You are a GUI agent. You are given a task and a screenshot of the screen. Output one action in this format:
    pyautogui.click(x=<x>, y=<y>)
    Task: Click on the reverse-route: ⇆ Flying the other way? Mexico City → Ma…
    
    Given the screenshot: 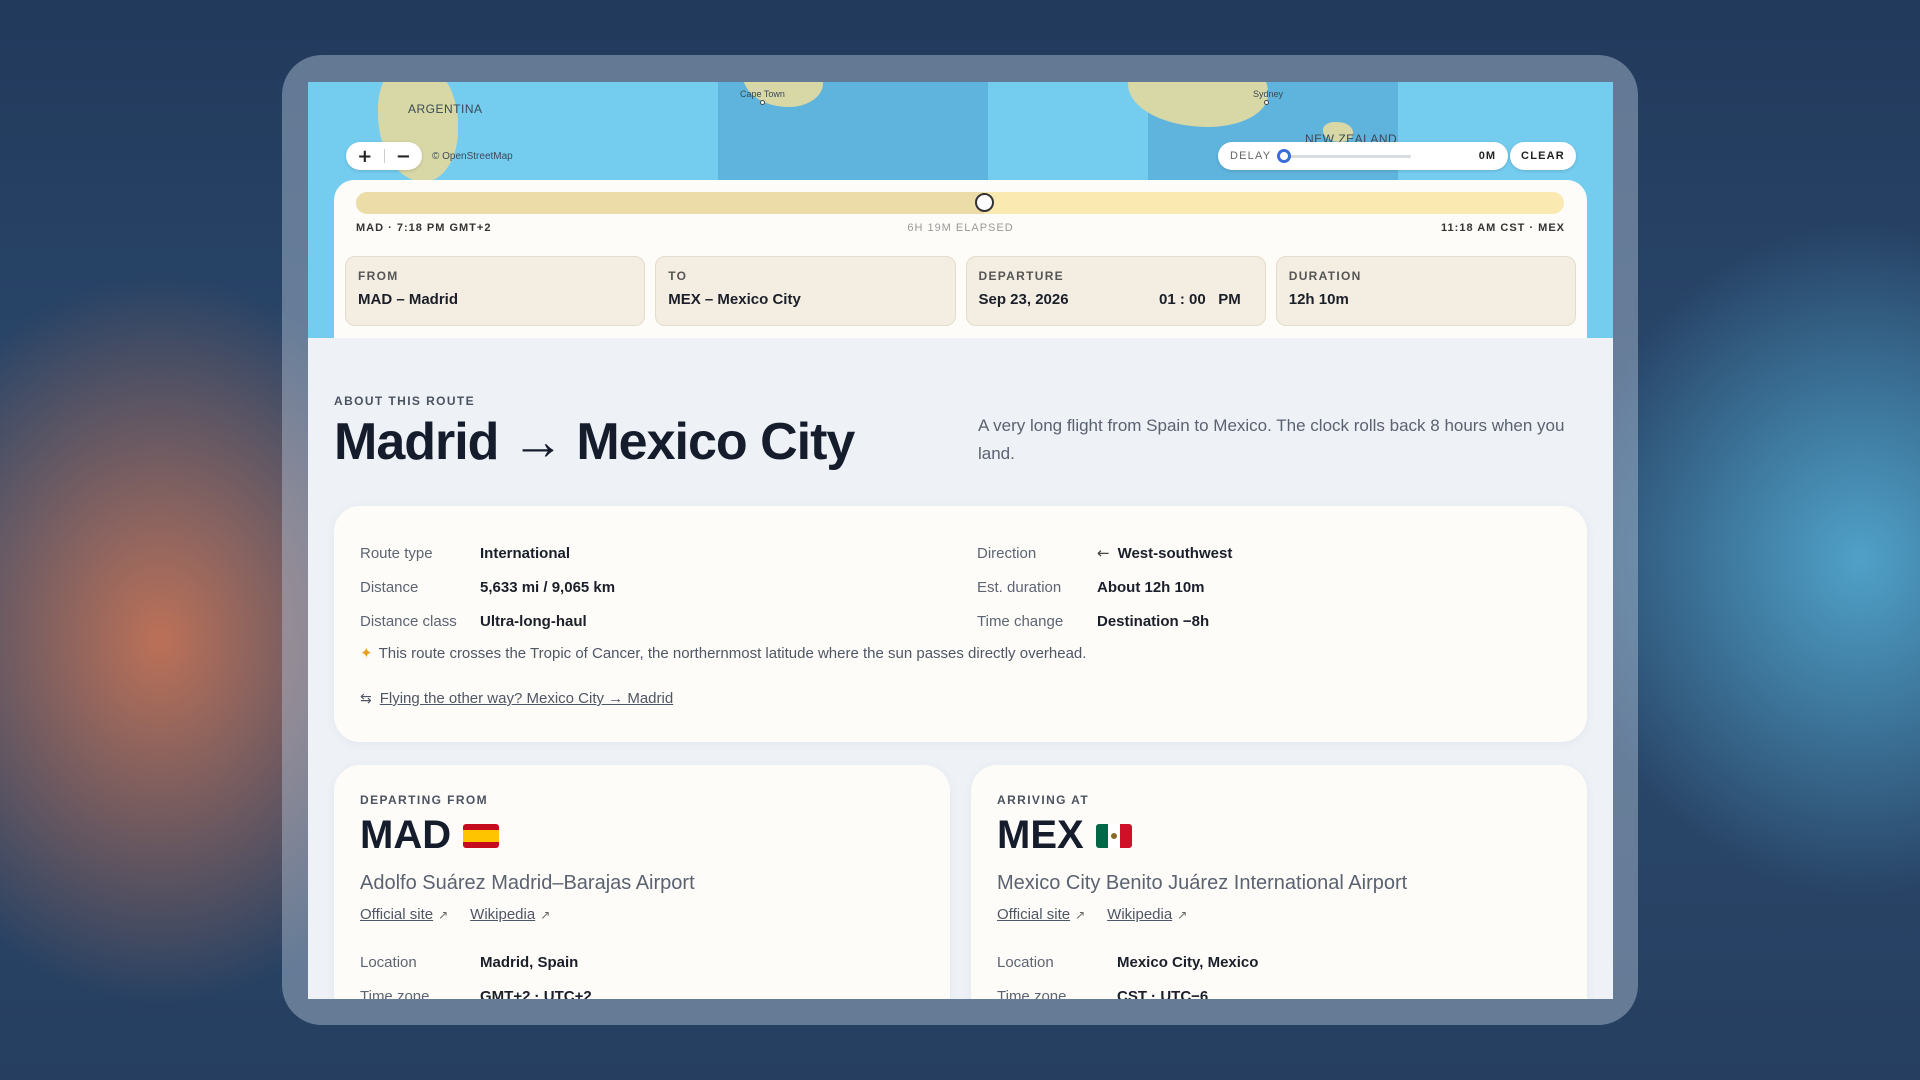 What is the action you would take?
    pyautogui.click(x=516, y=698)
    